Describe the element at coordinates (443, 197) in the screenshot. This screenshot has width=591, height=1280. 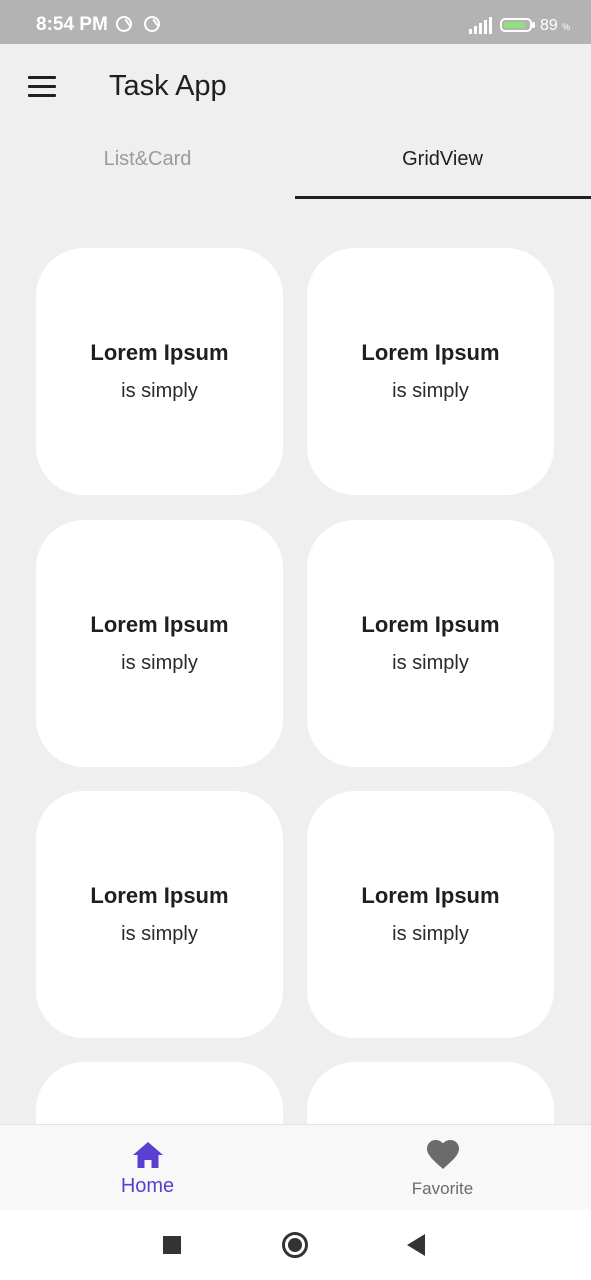
I see `tab-indicator` at that location.